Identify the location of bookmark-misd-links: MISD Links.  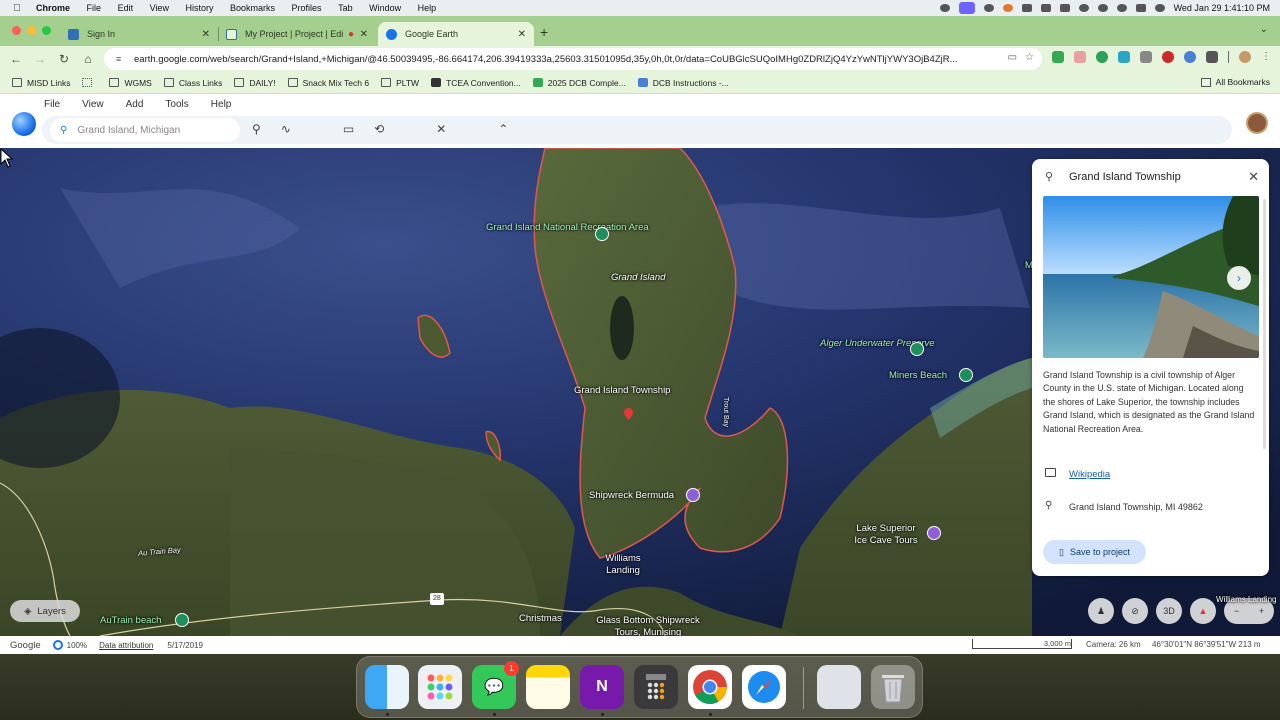
(41, 83).